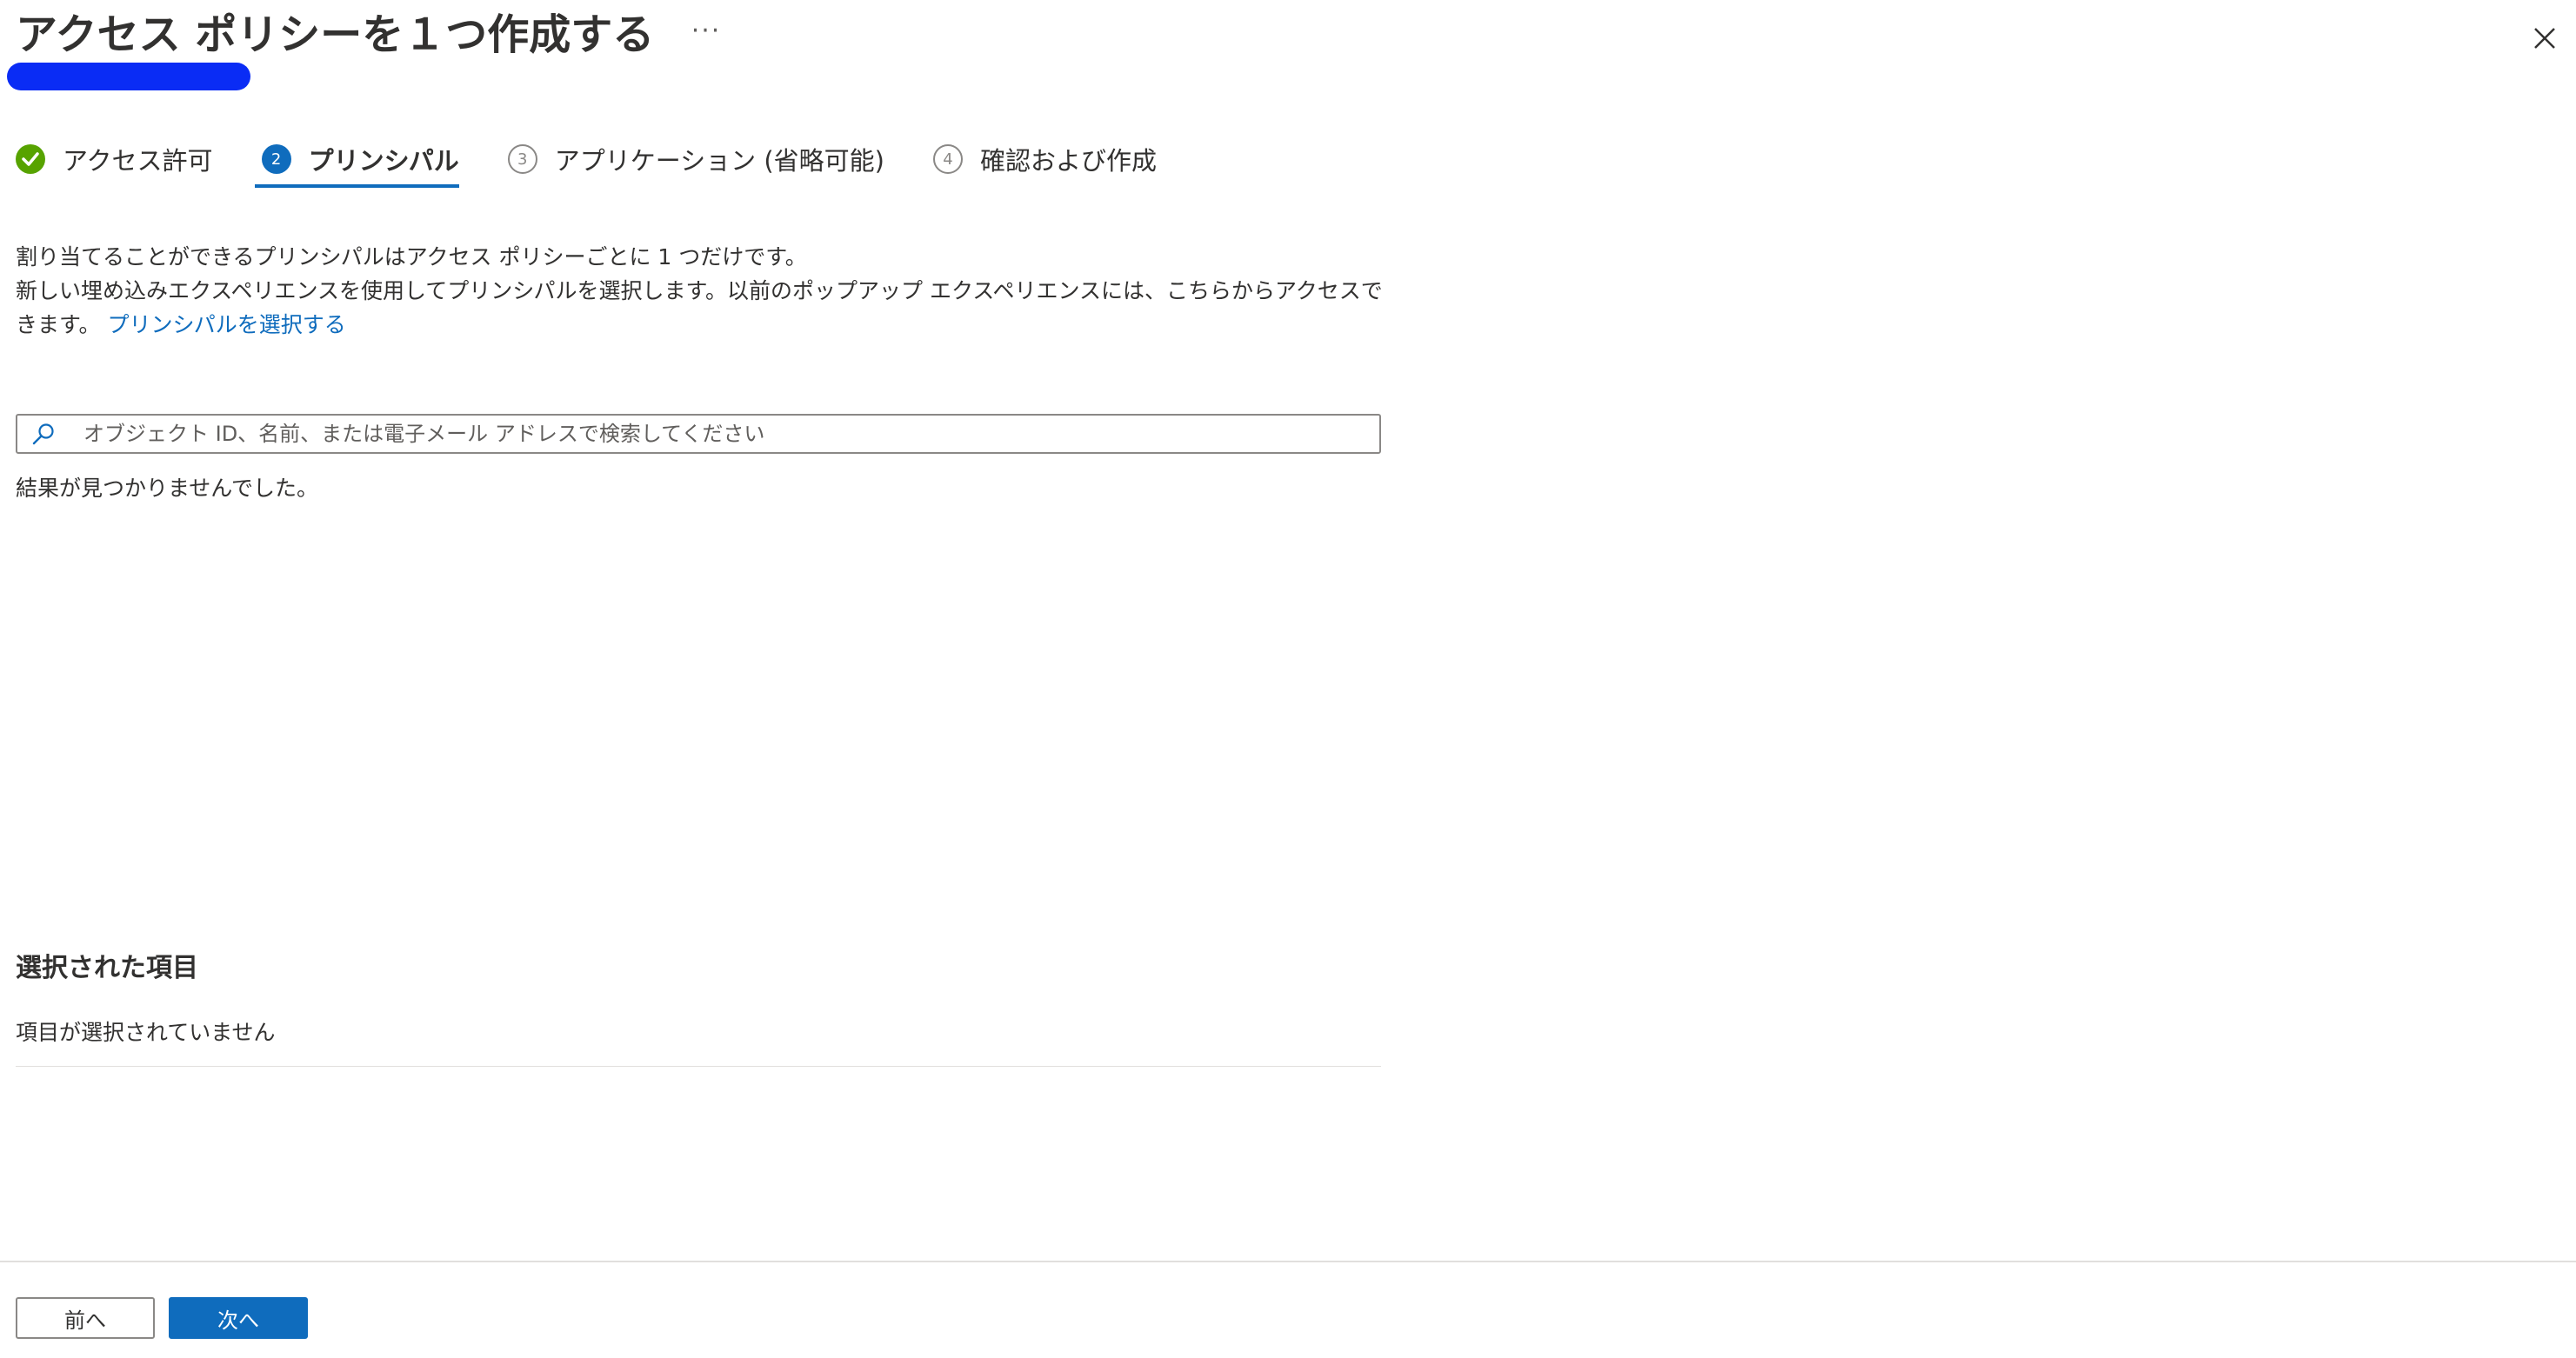  What do you see at coordinates (411, 257) in the screenshot?
I see `description-line-1: 割り当てることができるプリンシパルはアクセス ポリシーごとに 1 つだけです。` at bounding box center [411, 257].